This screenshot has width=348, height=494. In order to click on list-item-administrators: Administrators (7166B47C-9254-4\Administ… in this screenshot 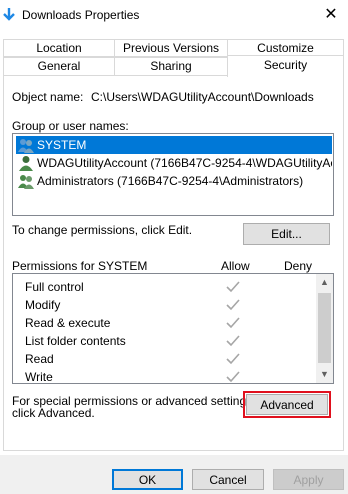, I will do `click(174, 181)`.